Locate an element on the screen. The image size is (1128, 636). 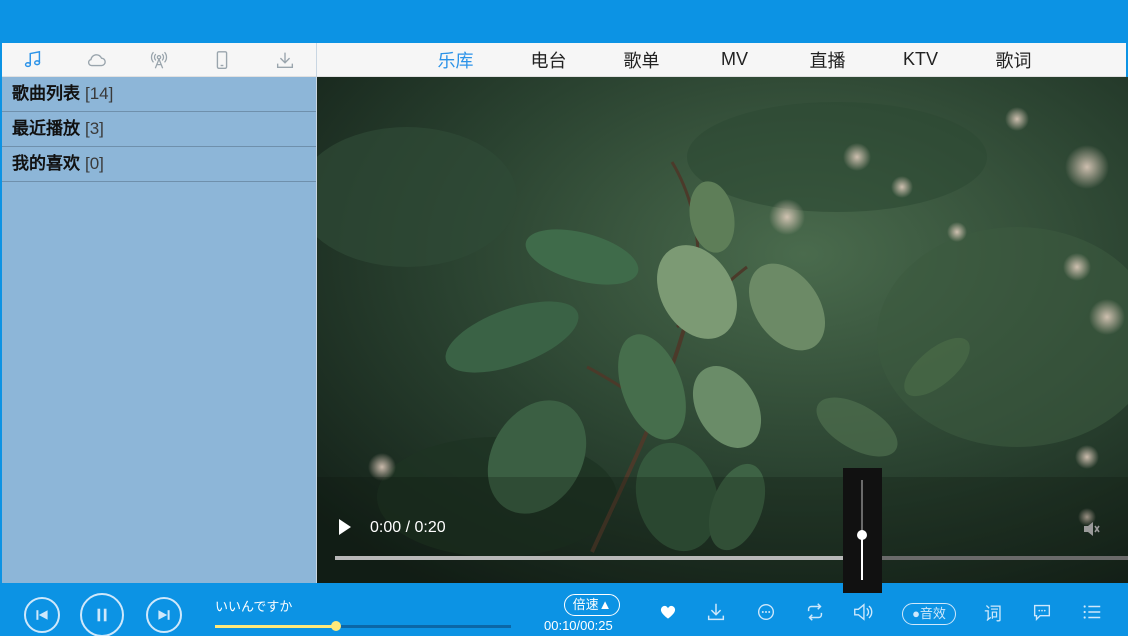
nav-tab-mv: MV is located at coordinates (734, 59).